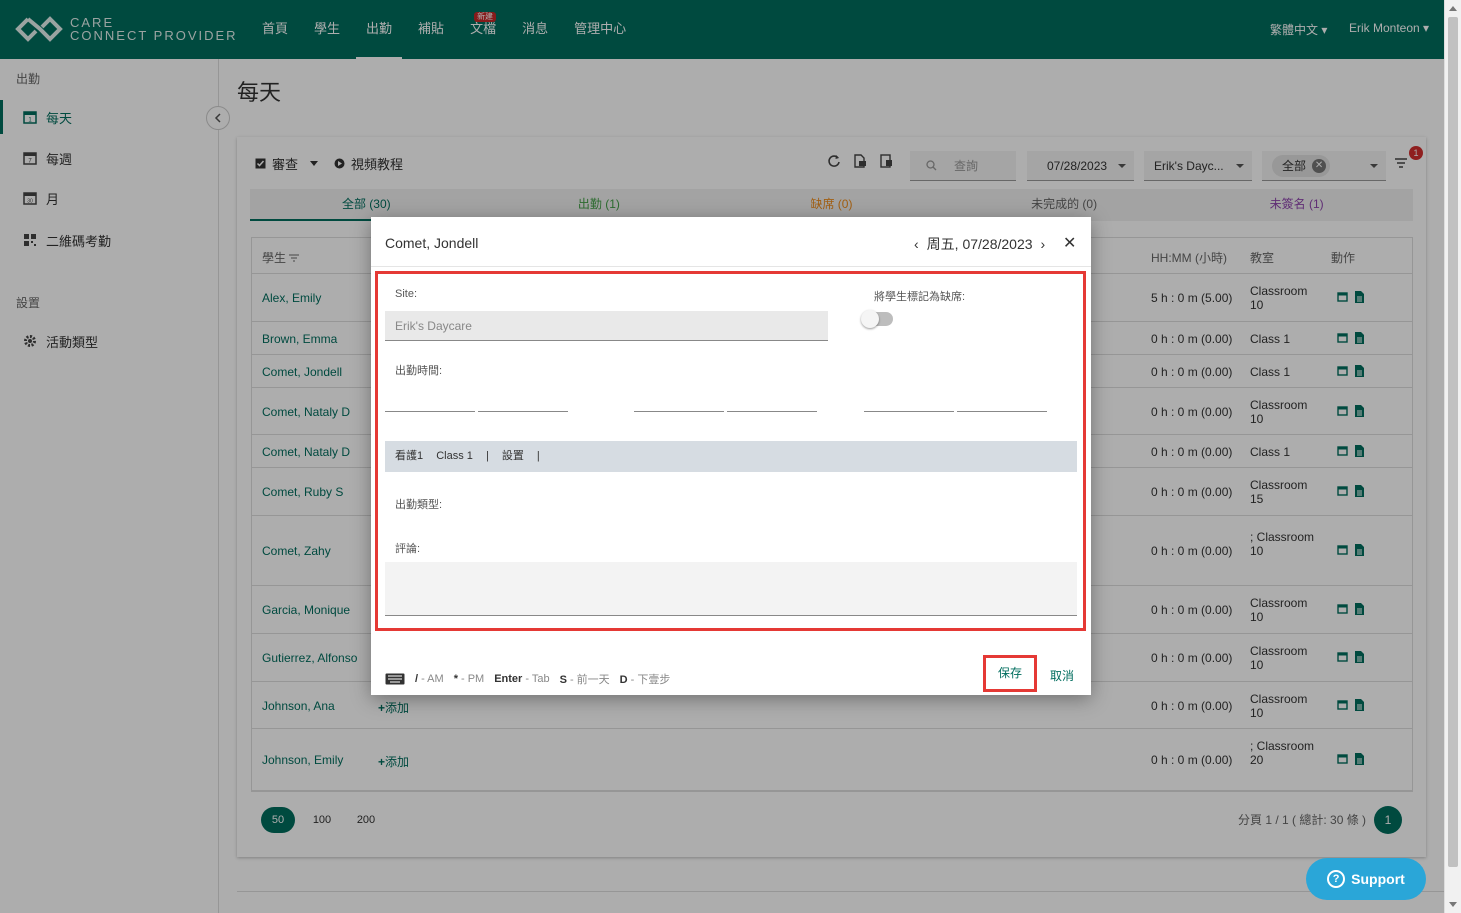  What do you see at coordinates (1062, 675) in the screenshot?
I see `cancel-button: 取消` at bounding box center [1062, 675].